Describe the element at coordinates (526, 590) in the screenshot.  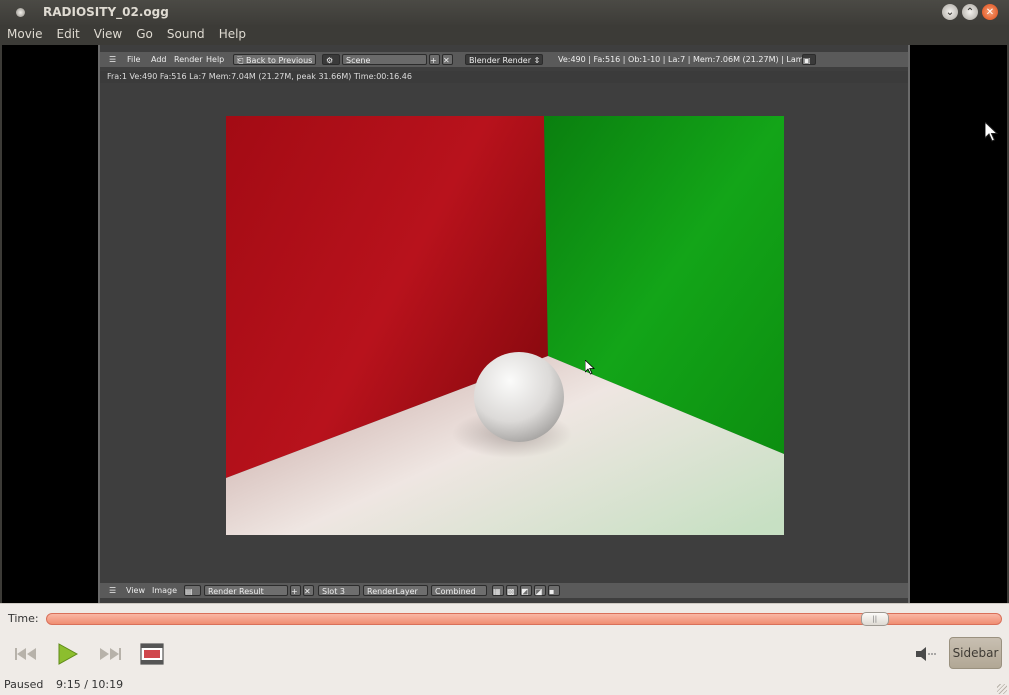
I see `brush-icon: ◩` at that location.